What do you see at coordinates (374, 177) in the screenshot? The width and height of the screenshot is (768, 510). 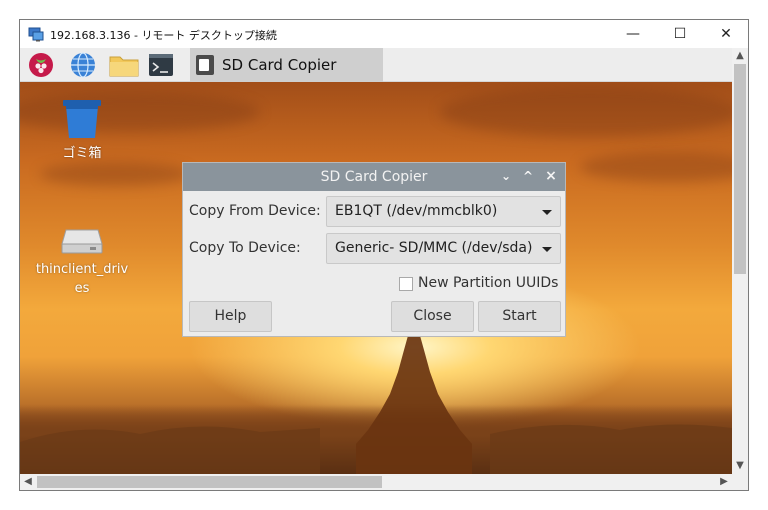 I see `dialog-titlebar: SD Card Copier ⌄ ^ ×` at bounding box center [374, 177].